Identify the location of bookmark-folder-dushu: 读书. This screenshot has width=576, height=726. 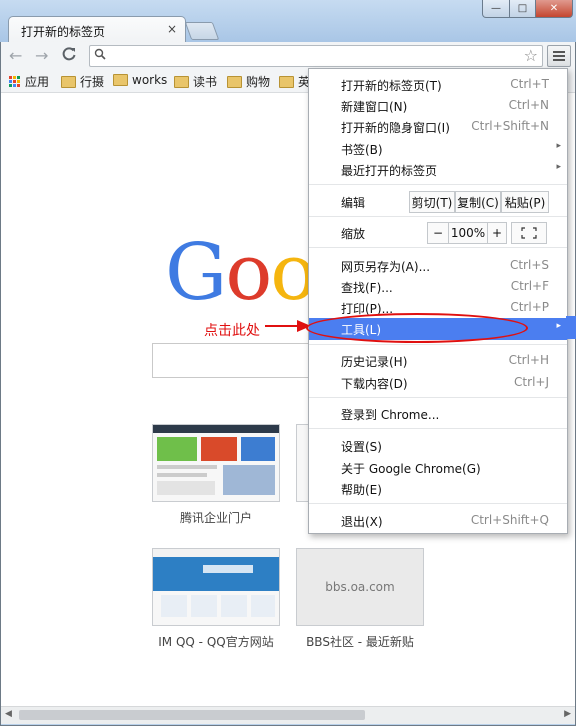
(195, 81).